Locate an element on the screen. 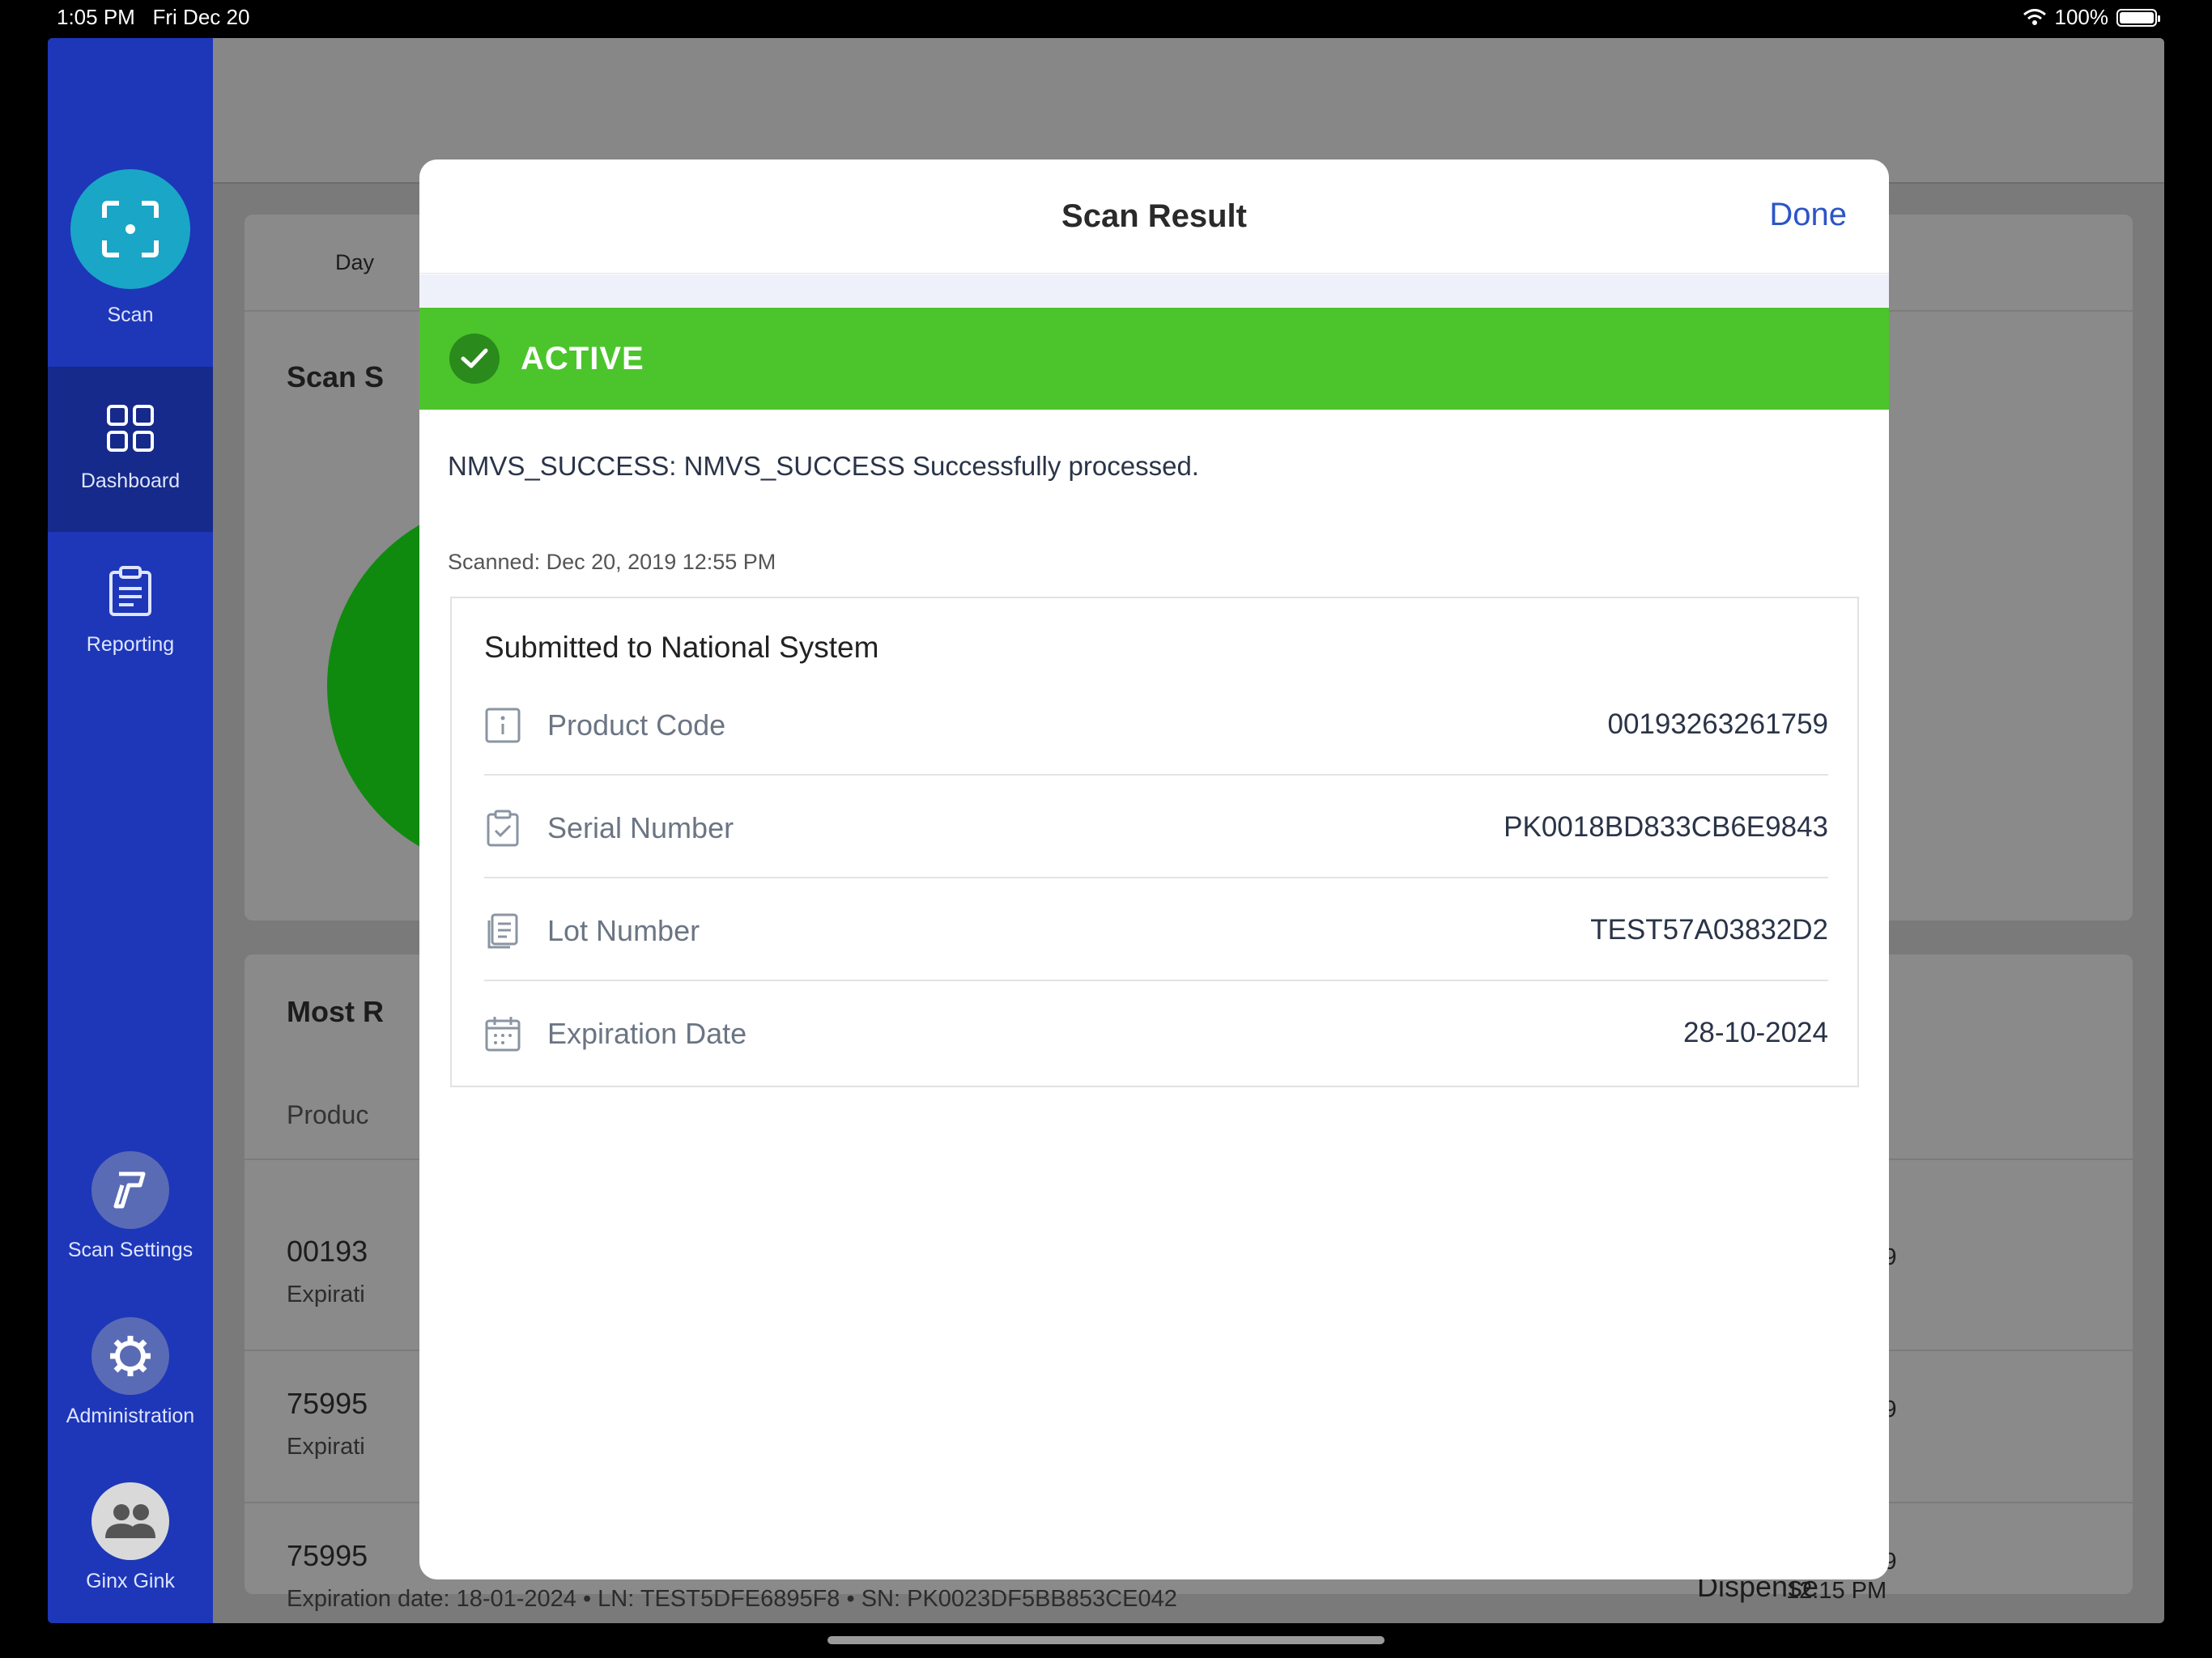 Image resolution: width=2212 pixels, height=1658 pixels. battery-percent: 100% is located at coordinates (2082, 17).